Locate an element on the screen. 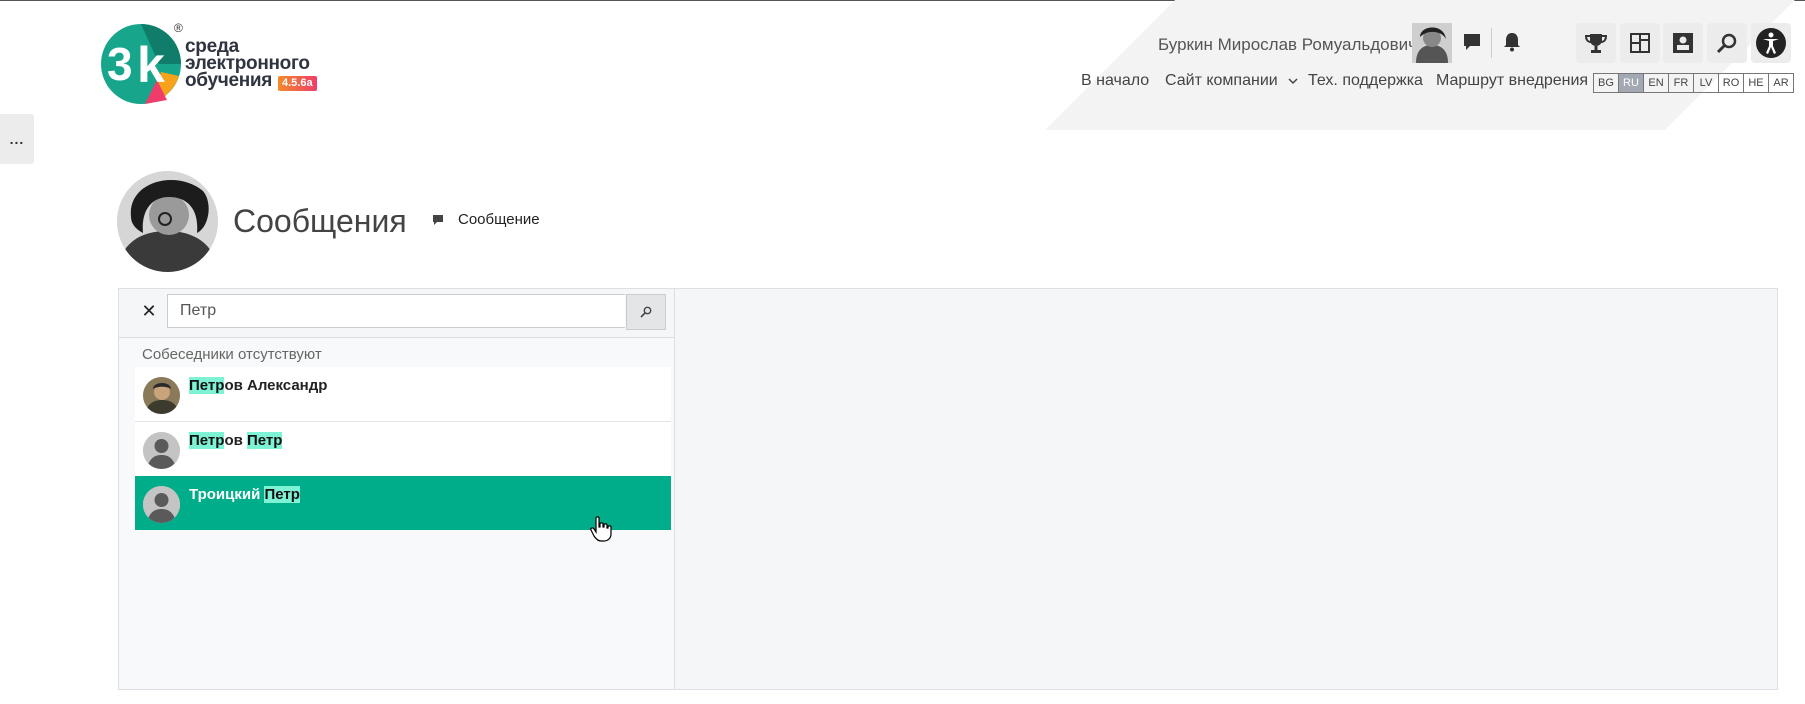 The width and height of the screenshot is (1805, 704). chat-icon is located at coordinates (1472, 42).